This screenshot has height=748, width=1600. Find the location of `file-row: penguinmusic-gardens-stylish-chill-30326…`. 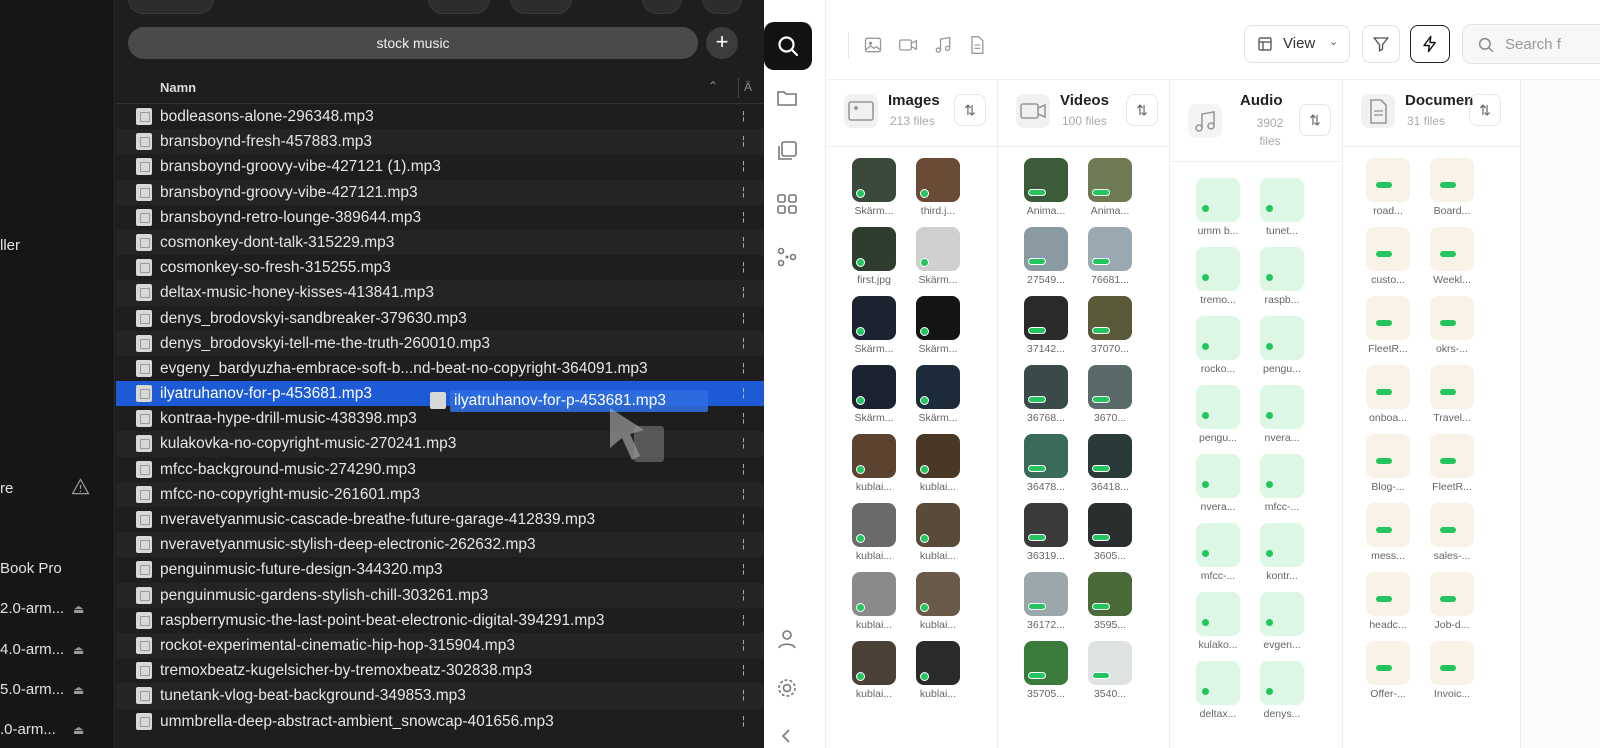

file-row: penguinmusic-gardens-stylish-chill-30326… is located at coordinates (440, 595).